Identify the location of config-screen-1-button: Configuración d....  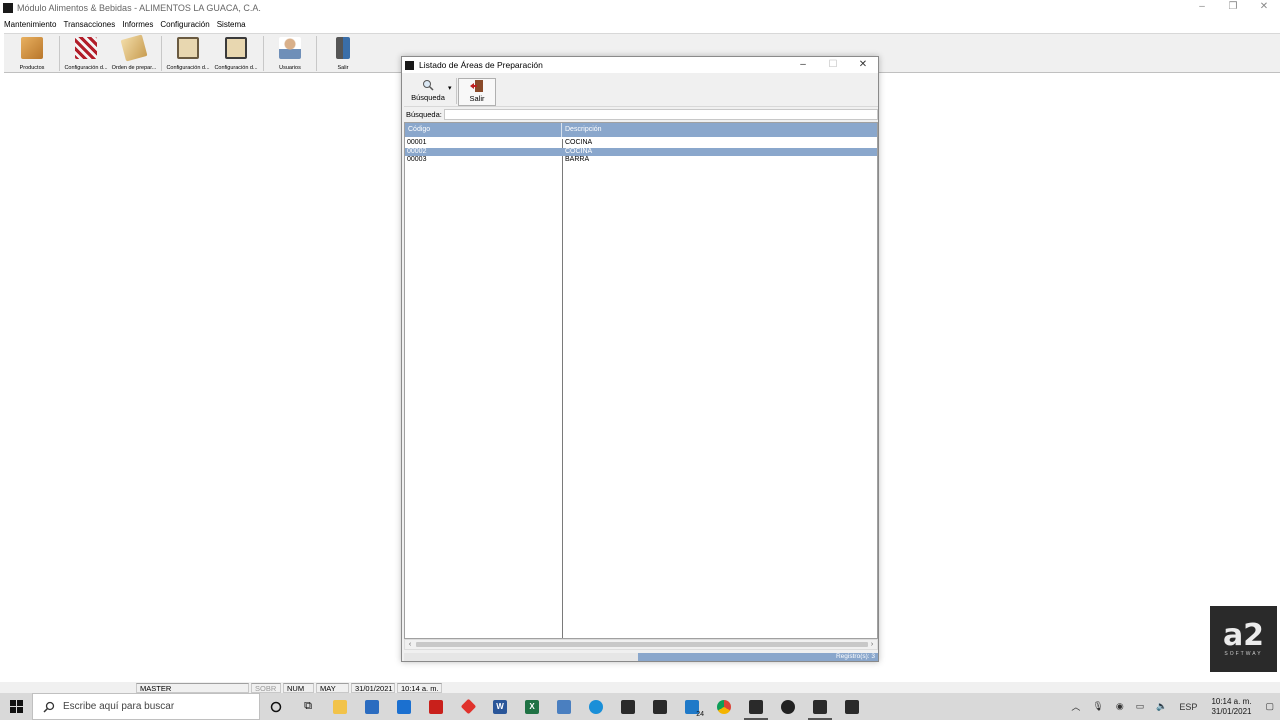
(188, 53).